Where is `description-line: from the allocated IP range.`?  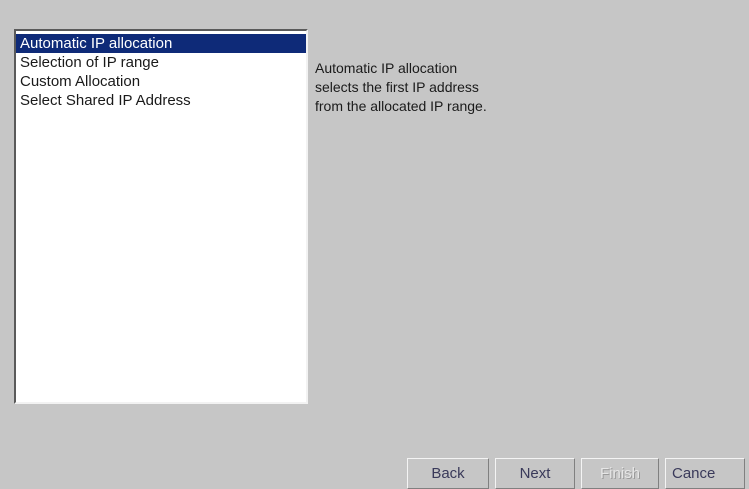 description-line: from the allocated IP range. is located at coordinates (401, 106).